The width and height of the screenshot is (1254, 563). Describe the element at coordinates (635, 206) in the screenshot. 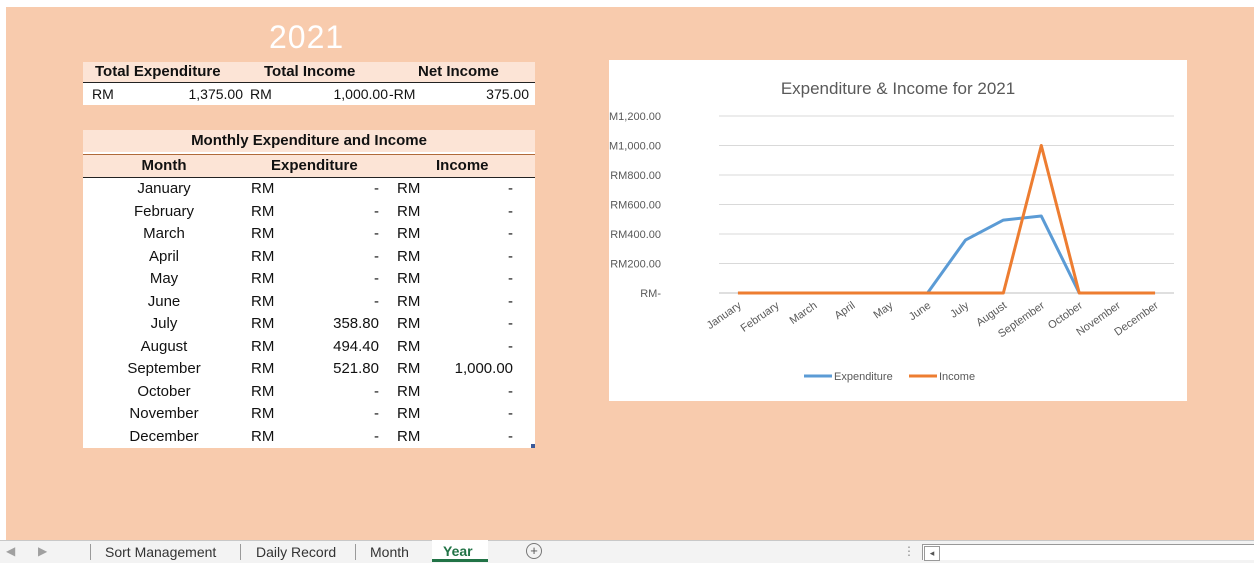

I see `y-tick-label: RM600.00` at that location.